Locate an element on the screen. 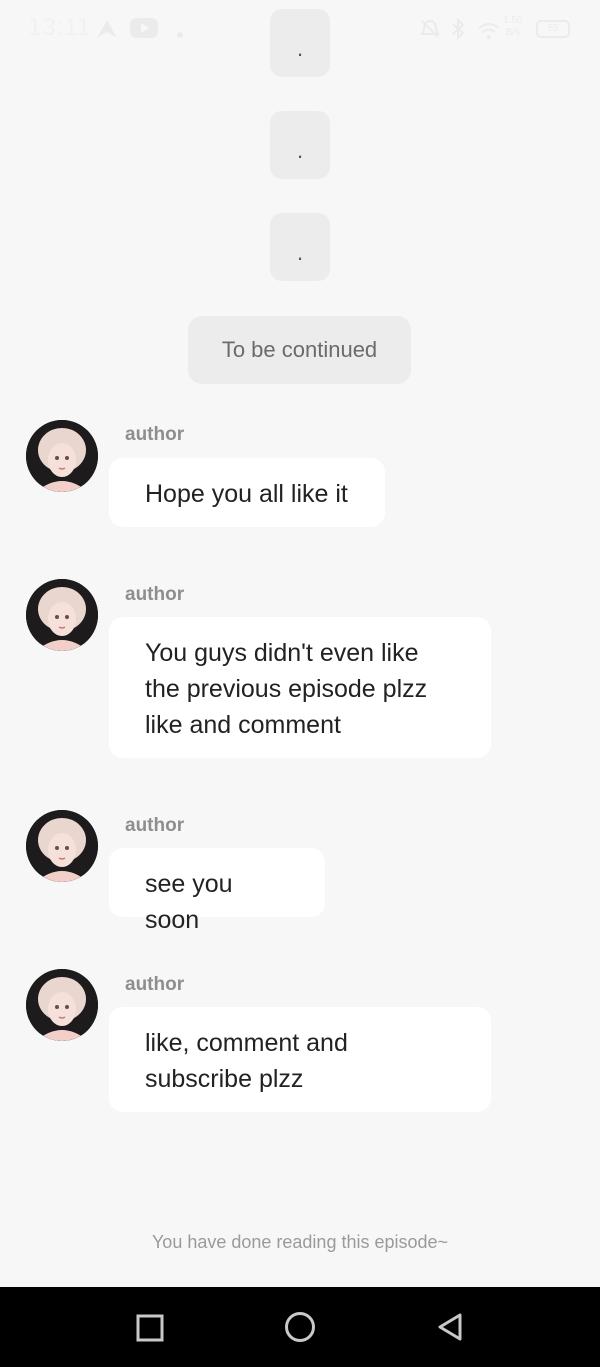 The height and width of the screenshot is (1367, 600). to-be-continued-bubble: To be continued is located at coordinates (299, 350).